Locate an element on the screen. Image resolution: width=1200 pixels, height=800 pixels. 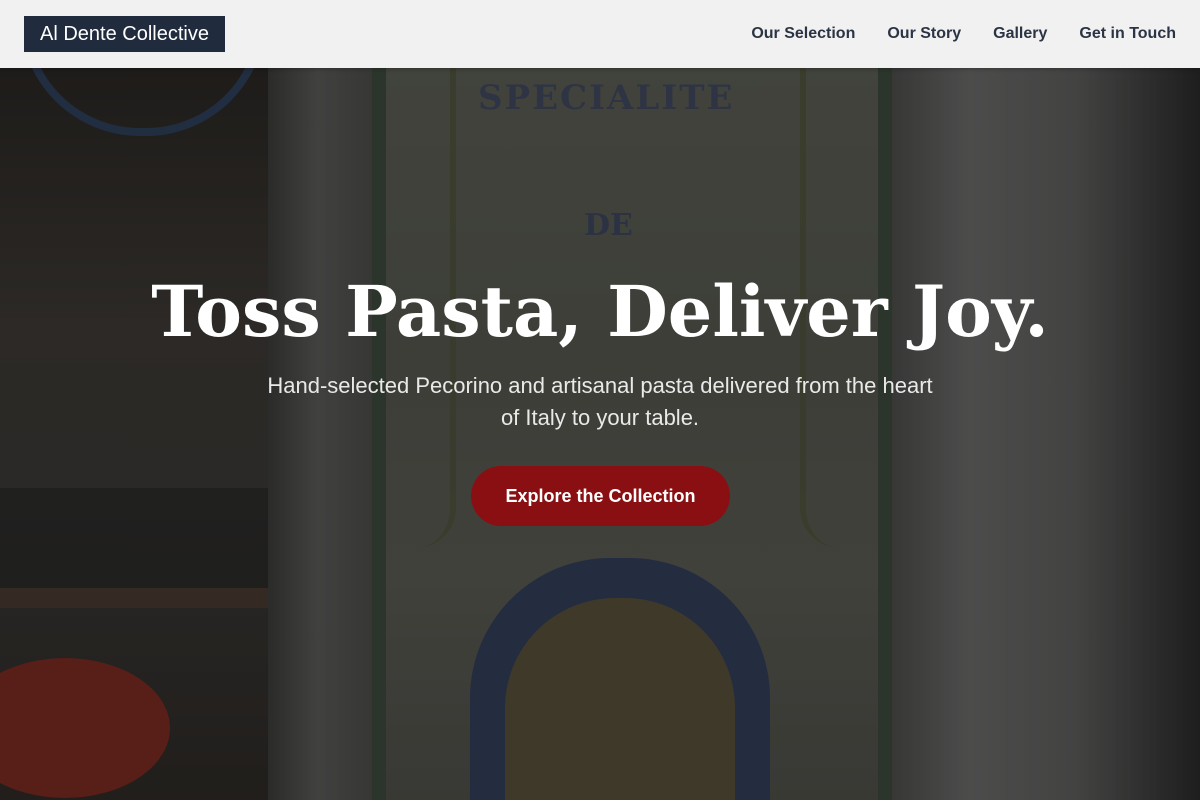
explore-collection-button: Explore the Collection is located at coordinates (600, 496).